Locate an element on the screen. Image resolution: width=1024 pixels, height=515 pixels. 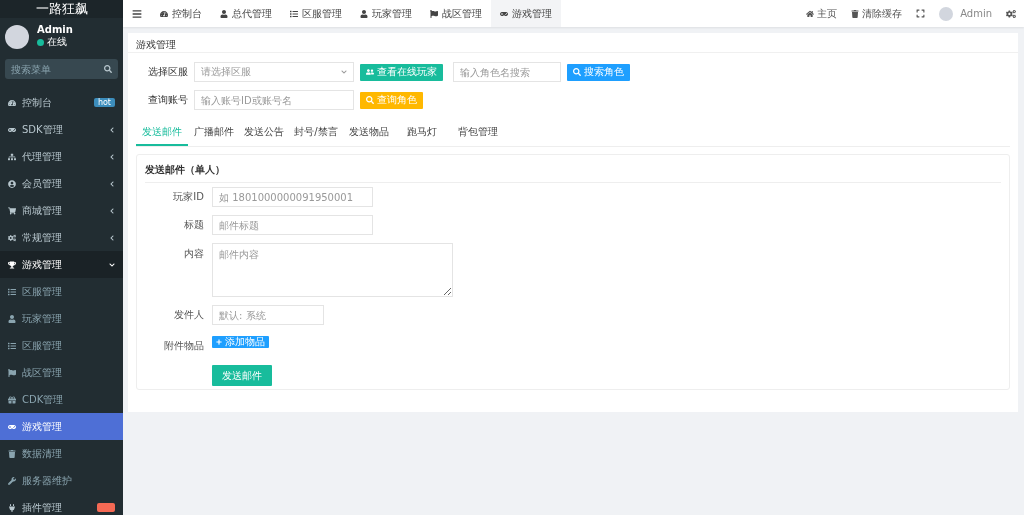
sidebar-subitem: 玩家管理 is located at coordinates (61, 318).